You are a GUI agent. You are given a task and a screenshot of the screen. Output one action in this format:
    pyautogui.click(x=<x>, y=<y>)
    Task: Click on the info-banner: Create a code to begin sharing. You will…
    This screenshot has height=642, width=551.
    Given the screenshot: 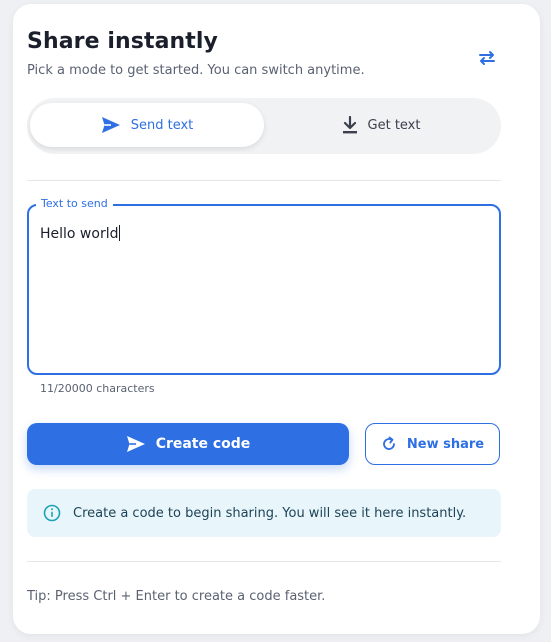 What is the action you would take?
    pyautogui.click(x=264, y=513)
    